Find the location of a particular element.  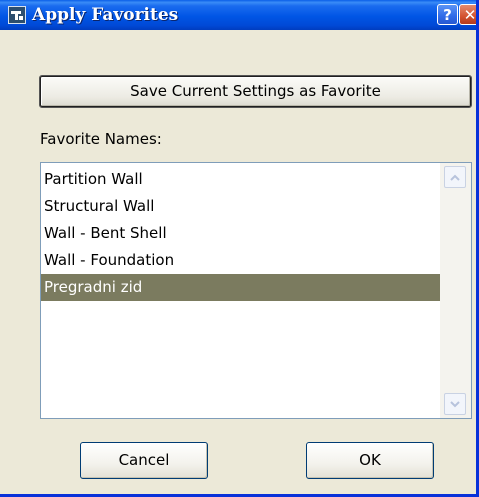

help-button: ? is located at coordinates (447, 14).